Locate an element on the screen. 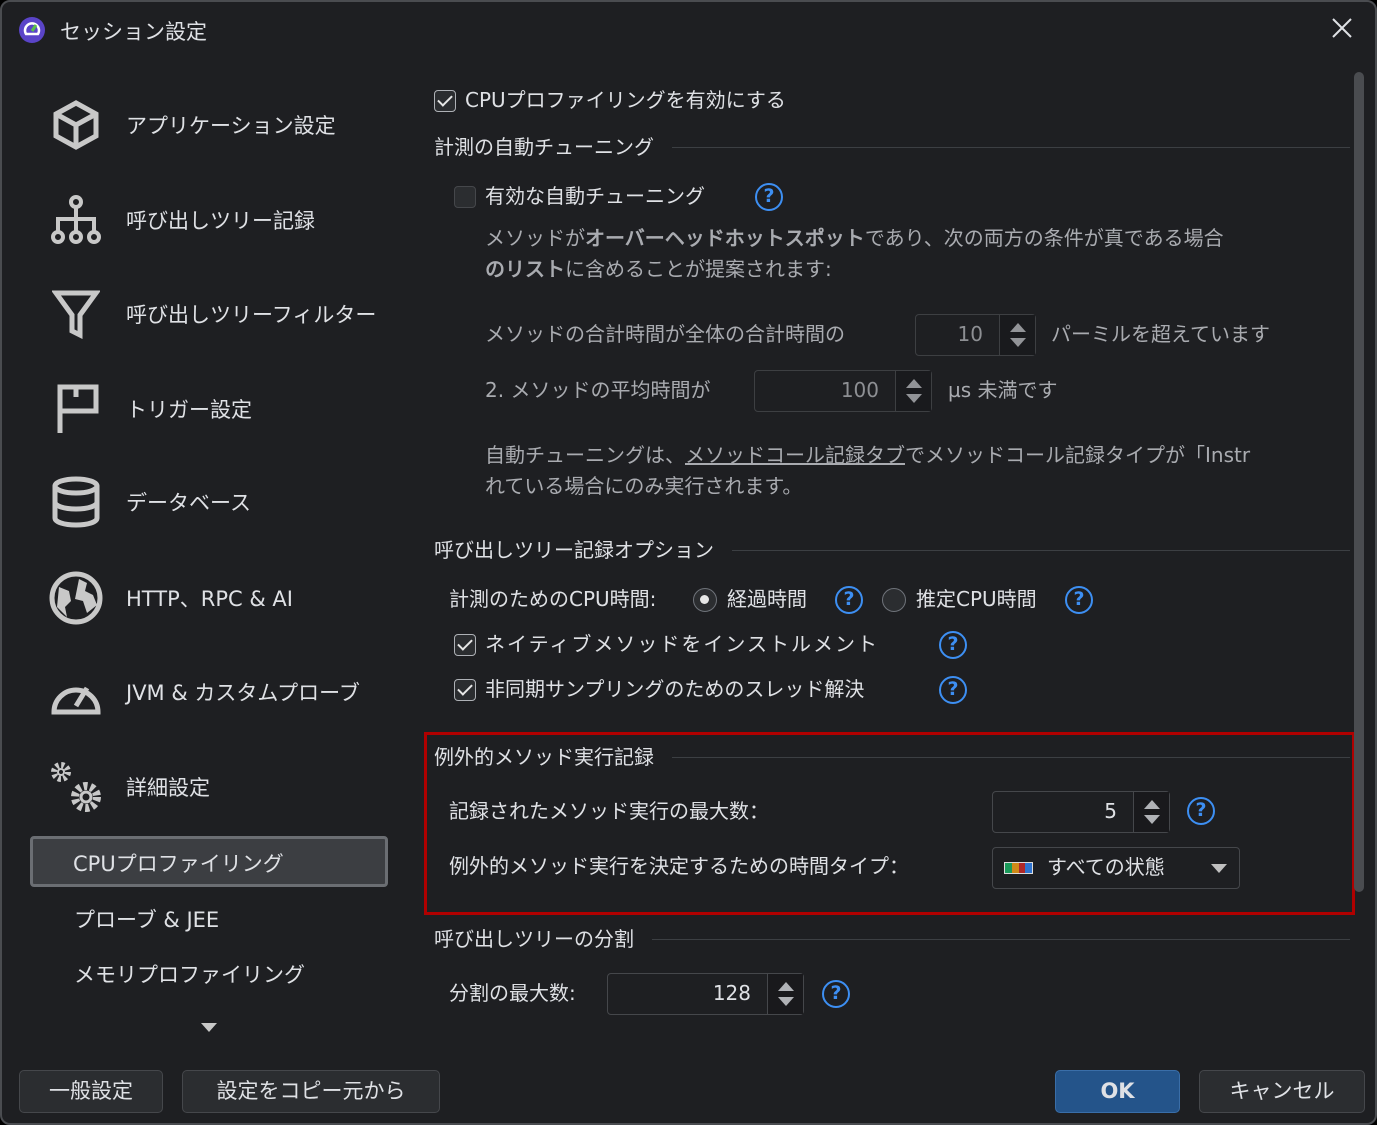 This screenshot has width=1377, height=1125. condition-2-prefix: 2. メソッドの平均時間が is located at coordinates (598, 390).